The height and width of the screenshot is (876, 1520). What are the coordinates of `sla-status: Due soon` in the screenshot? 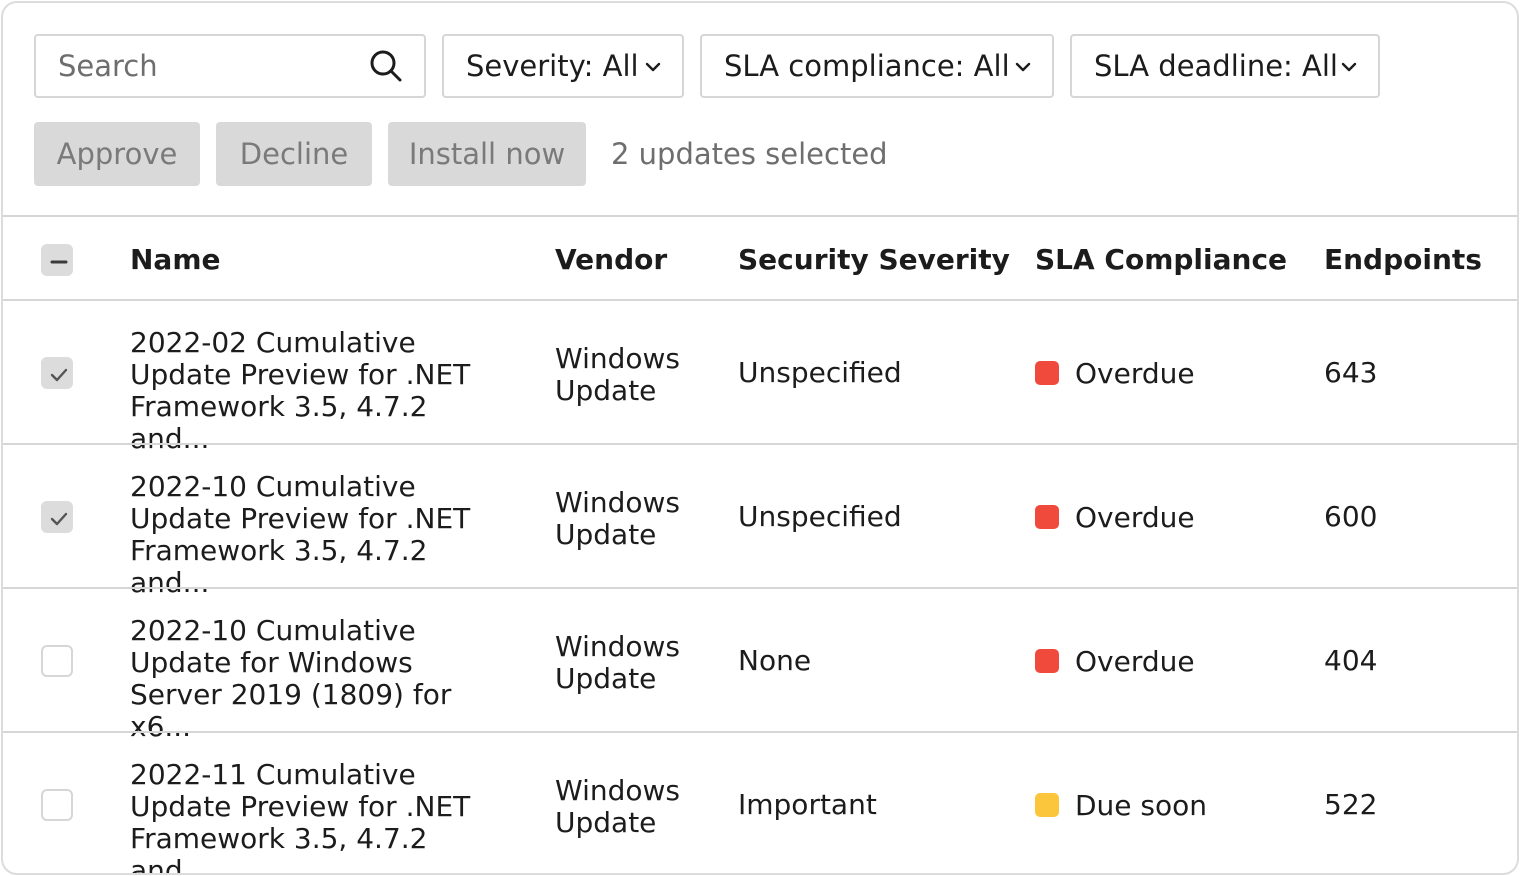 It's located at (1121, 803).